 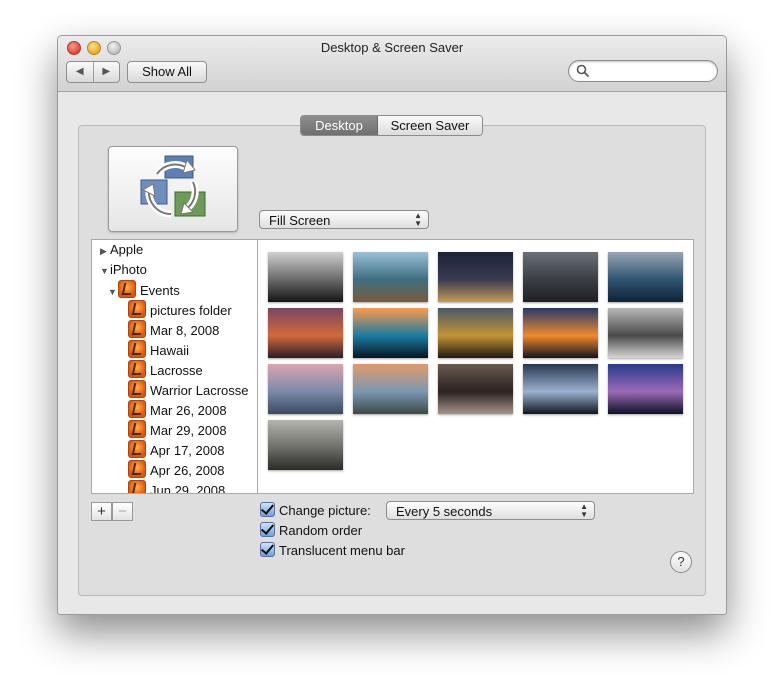 I want to click on source-event-item: Mar 8, 2008, so click(x=173, y=330).